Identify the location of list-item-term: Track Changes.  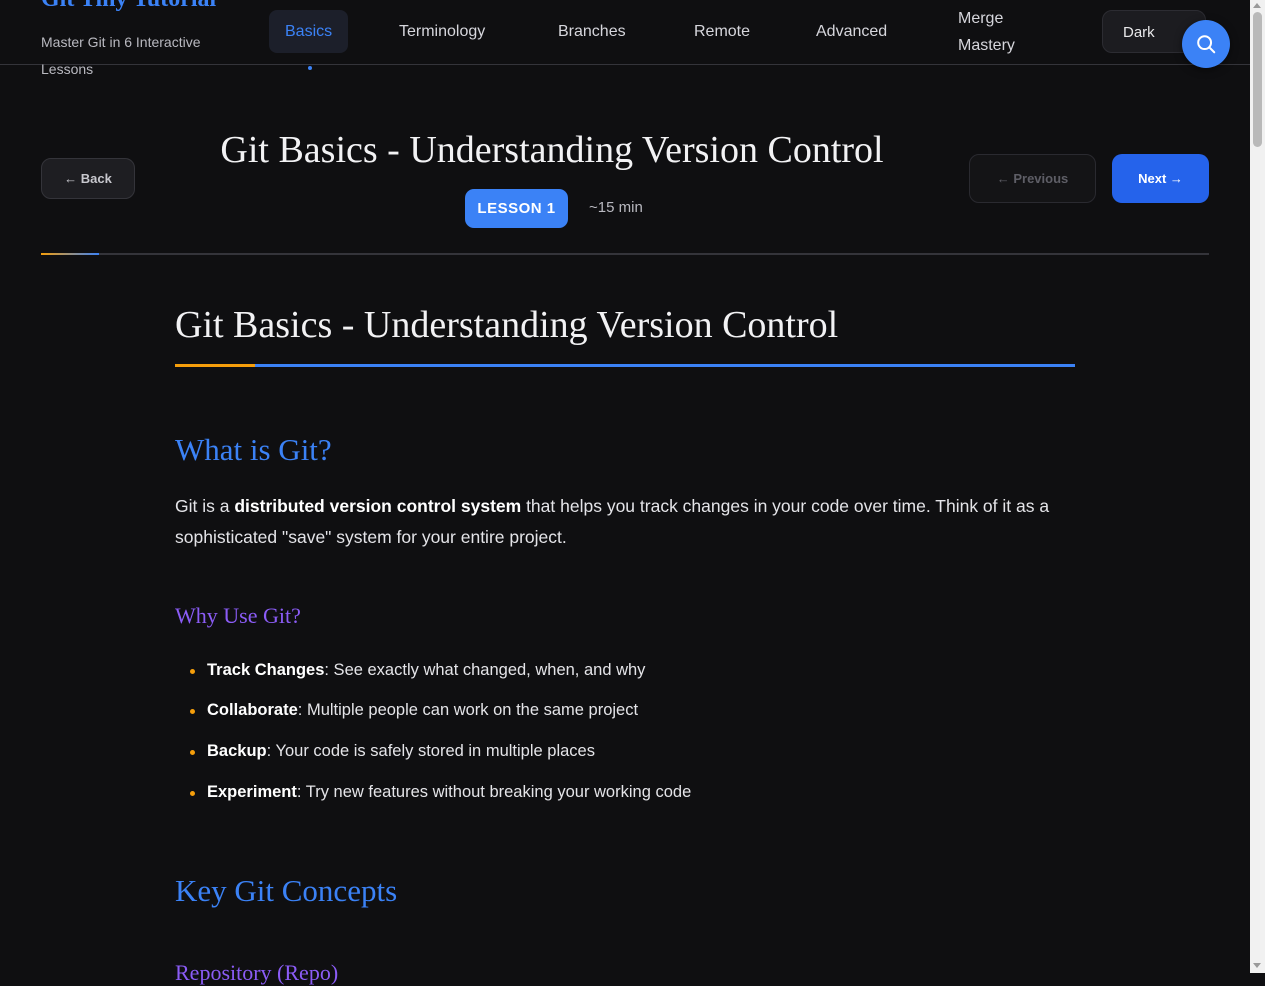
(266, 670).